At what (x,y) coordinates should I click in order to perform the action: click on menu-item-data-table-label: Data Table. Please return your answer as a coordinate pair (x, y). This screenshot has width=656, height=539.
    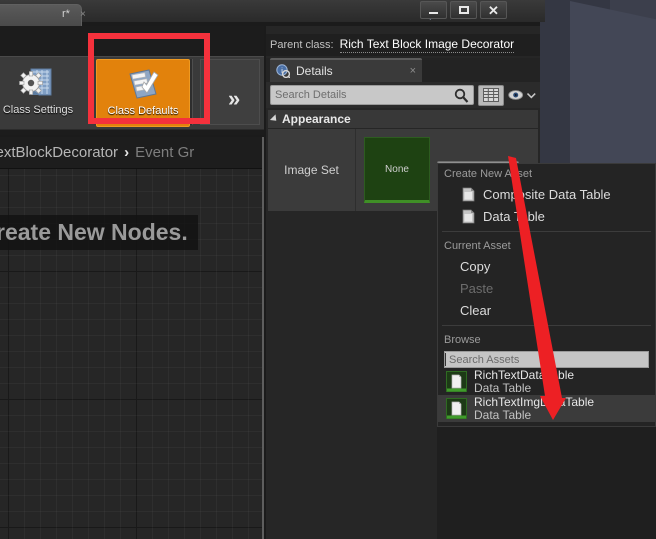
    Looking at the image, I should click on (514, 216).